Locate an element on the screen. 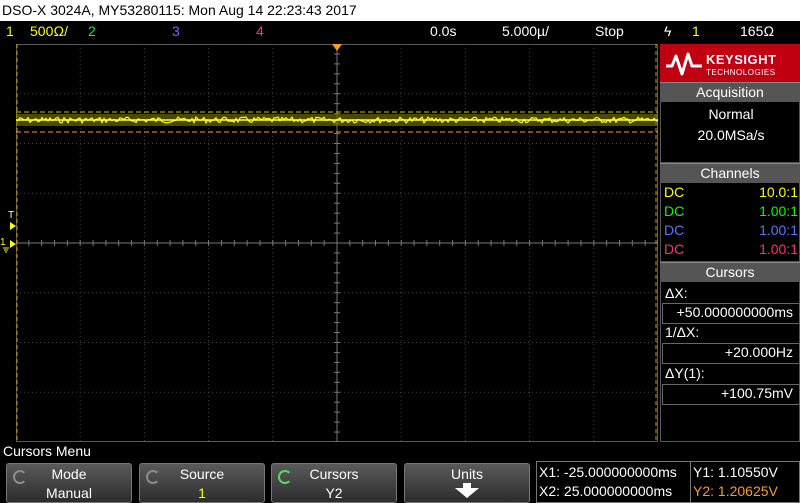  menu-title: Cursors Menu is located at coordinates (47, 451).